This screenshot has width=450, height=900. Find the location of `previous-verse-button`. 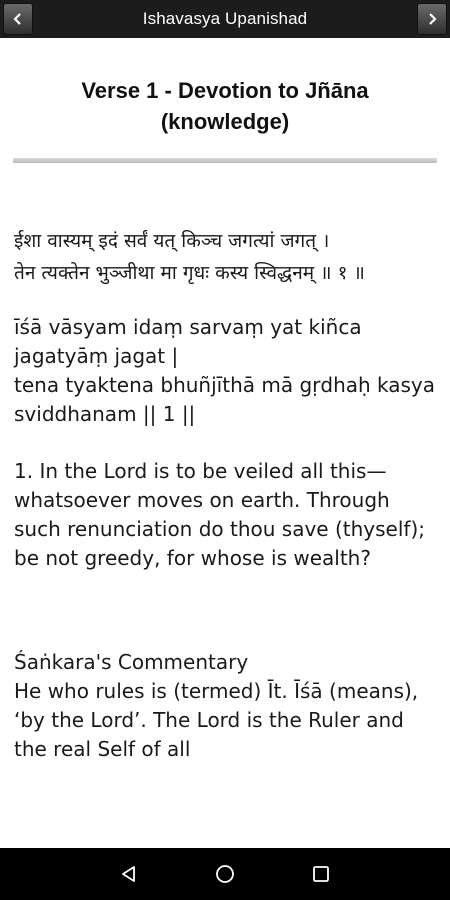

previous-verse-button is located at coordinates (18, 19).